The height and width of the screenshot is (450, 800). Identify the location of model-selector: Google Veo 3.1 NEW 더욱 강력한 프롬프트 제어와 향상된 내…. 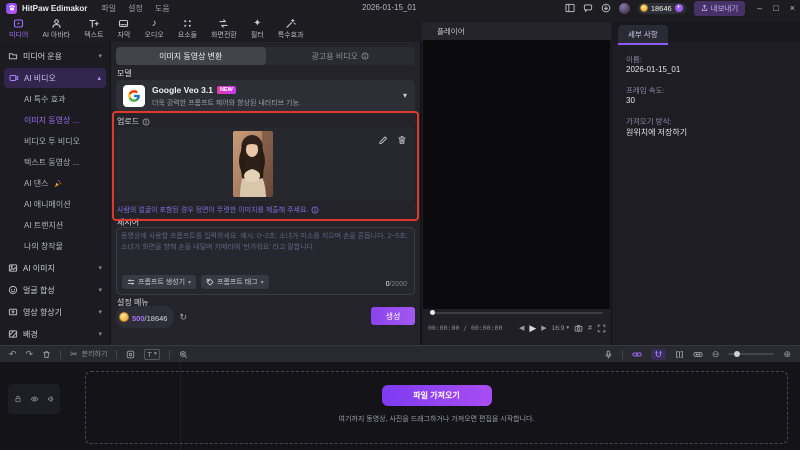
(265, 96).